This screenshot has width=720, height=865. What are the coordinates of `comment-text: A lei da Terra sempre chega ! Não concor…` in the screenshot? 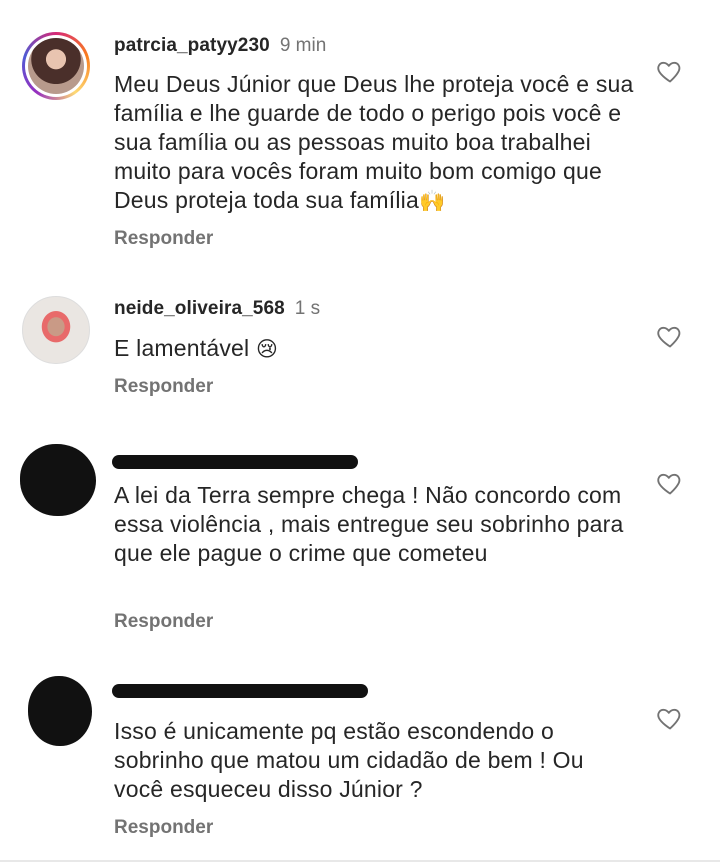 It's located at (369, 524).